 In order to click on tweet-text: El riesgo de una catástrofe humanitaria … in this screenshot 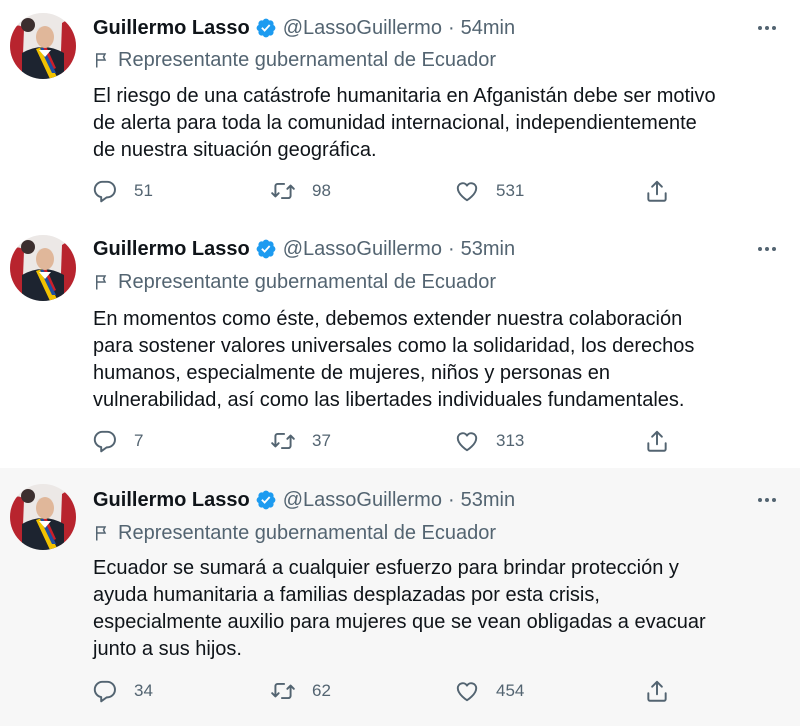, I will do `click(433, 123)`.